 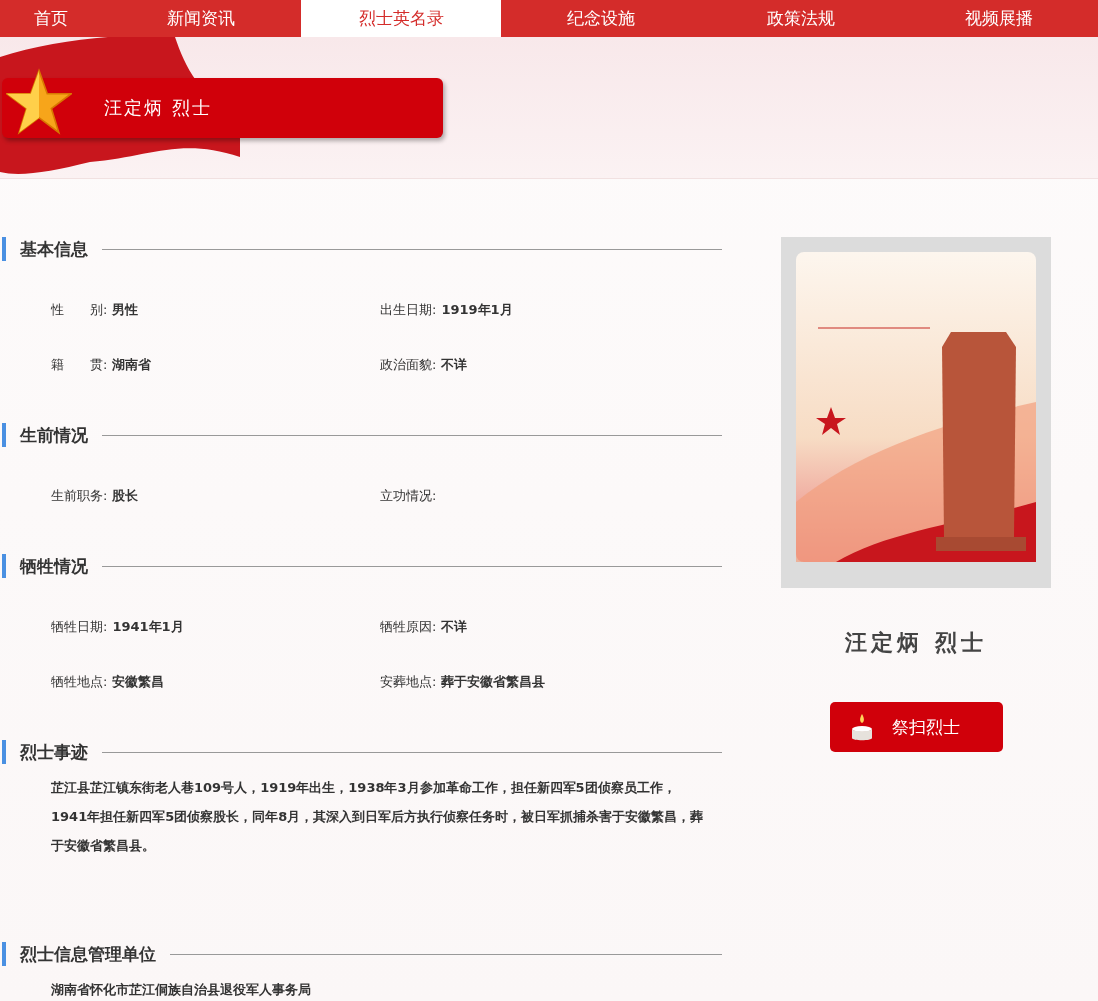 What do you see at coordinates (54, 752) in the screenshot?
I see `section-title: 烈士事迹` at bounding box center [54, 752].